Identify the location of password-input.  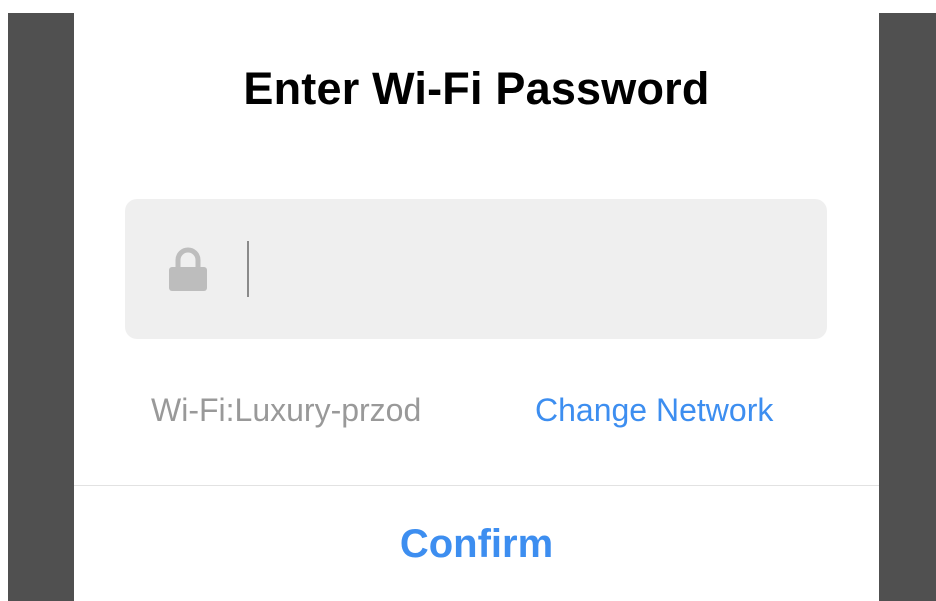
(537, 270).